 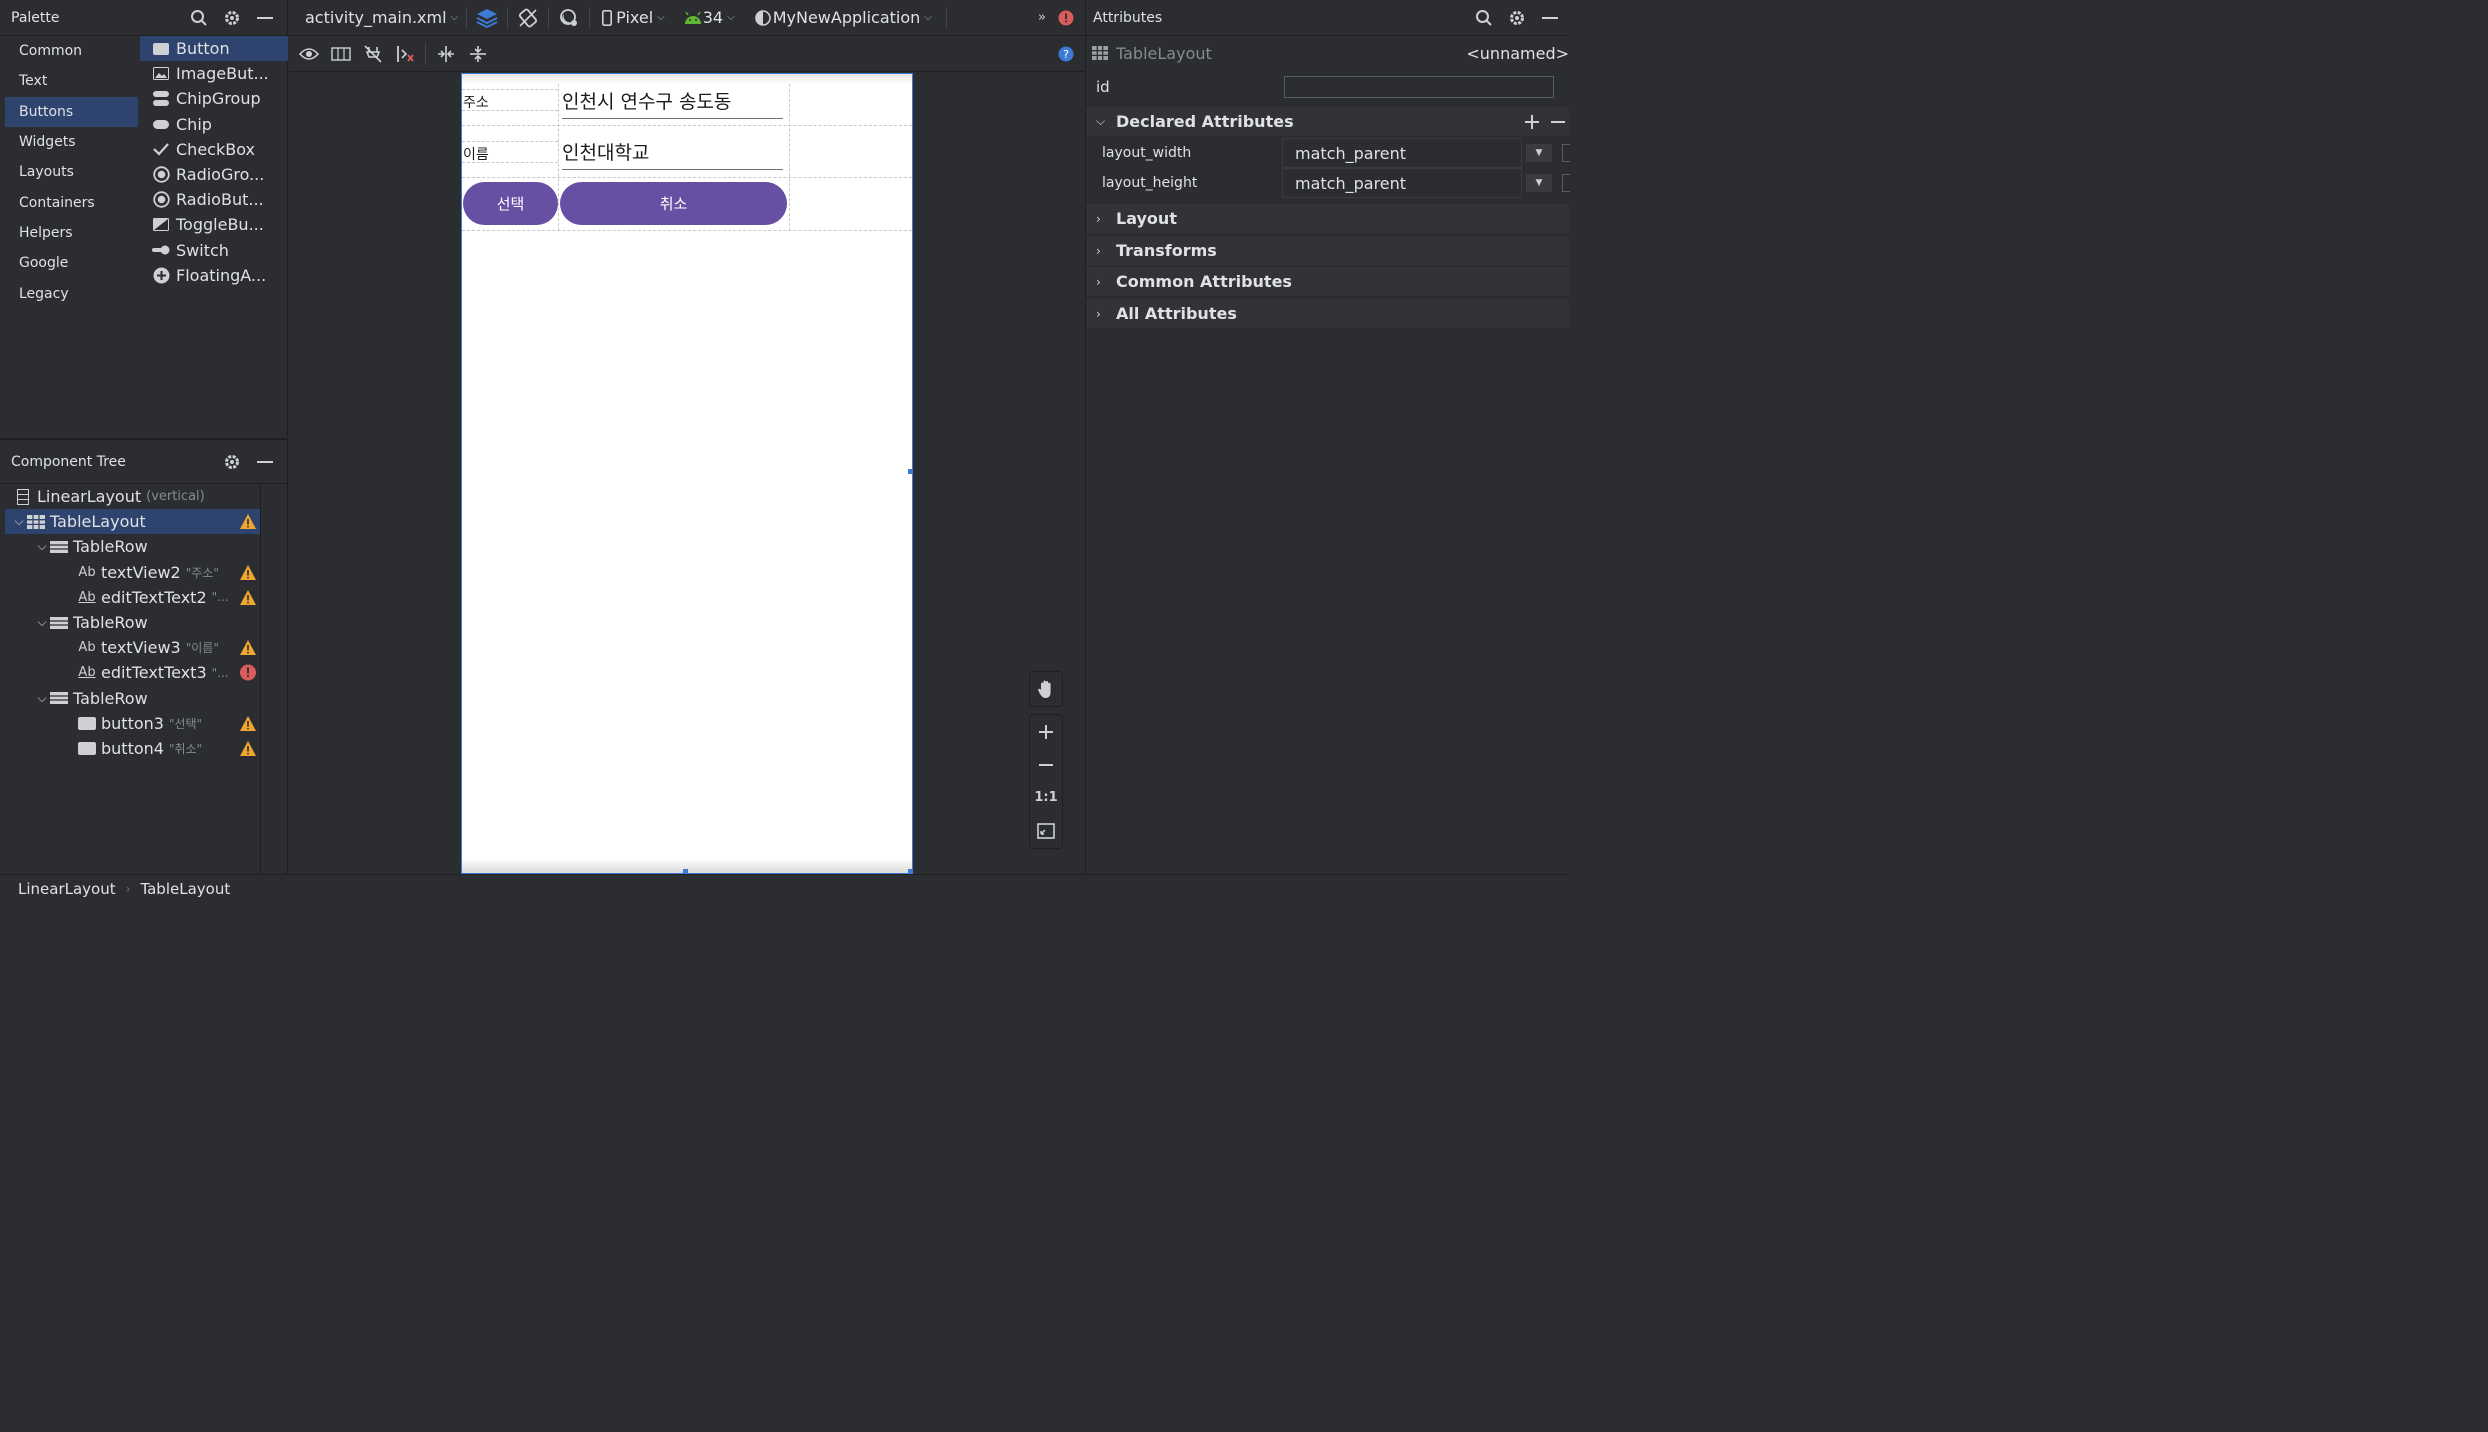 I want to click on preview-select-button: 선택, so click(x=510, y=203).